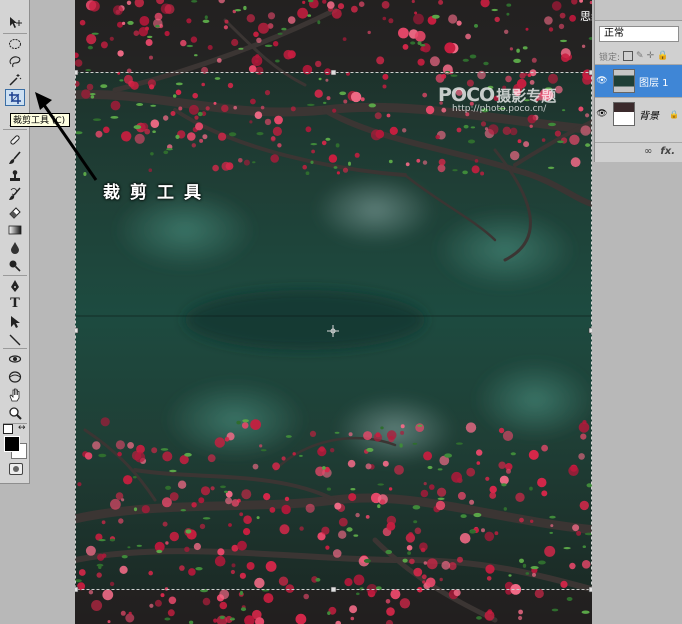 Image resolution: width=682 pixels, height=624 pixels. Describe the element at coordinates (649, 114) in the screenshot. I see `layer-name: 背景` at that location.